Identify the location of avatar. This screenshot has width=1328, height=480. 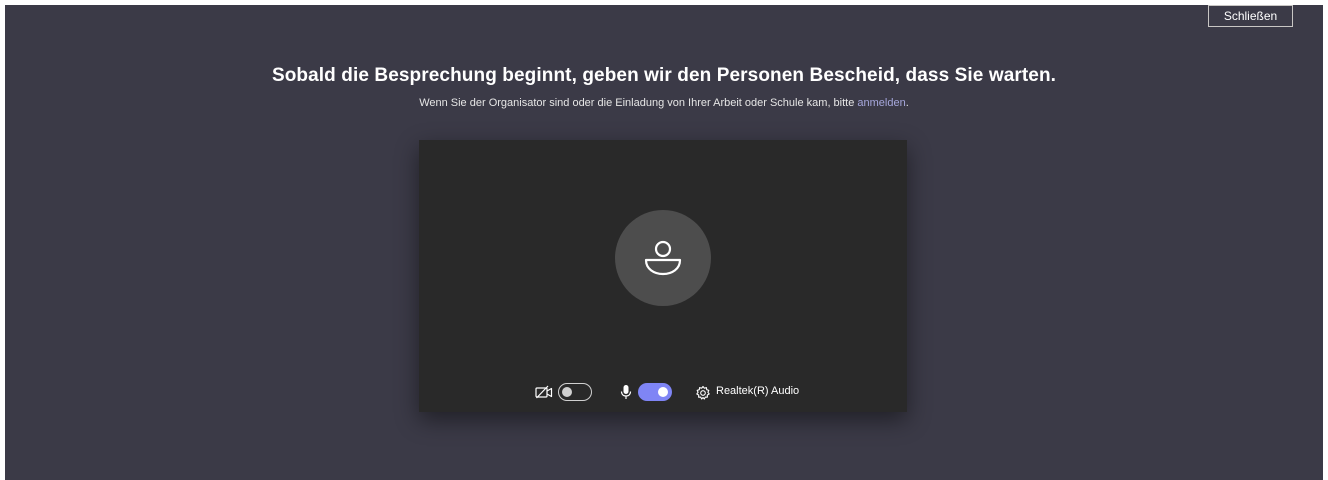
(663, 258).